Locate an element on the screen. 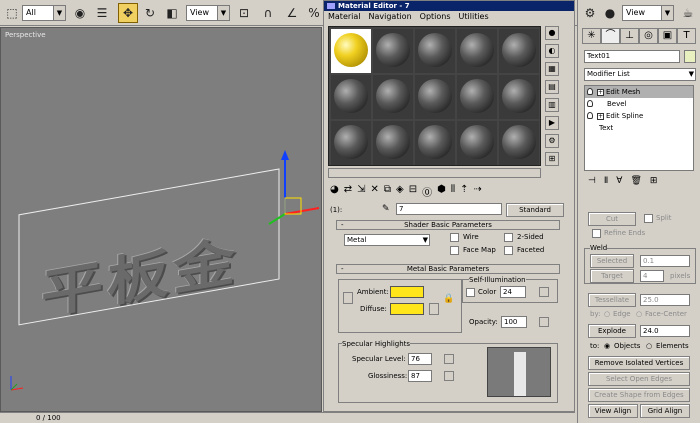 The image size is (700, 423). opacity-map-button is located at coordinates (544, 322).